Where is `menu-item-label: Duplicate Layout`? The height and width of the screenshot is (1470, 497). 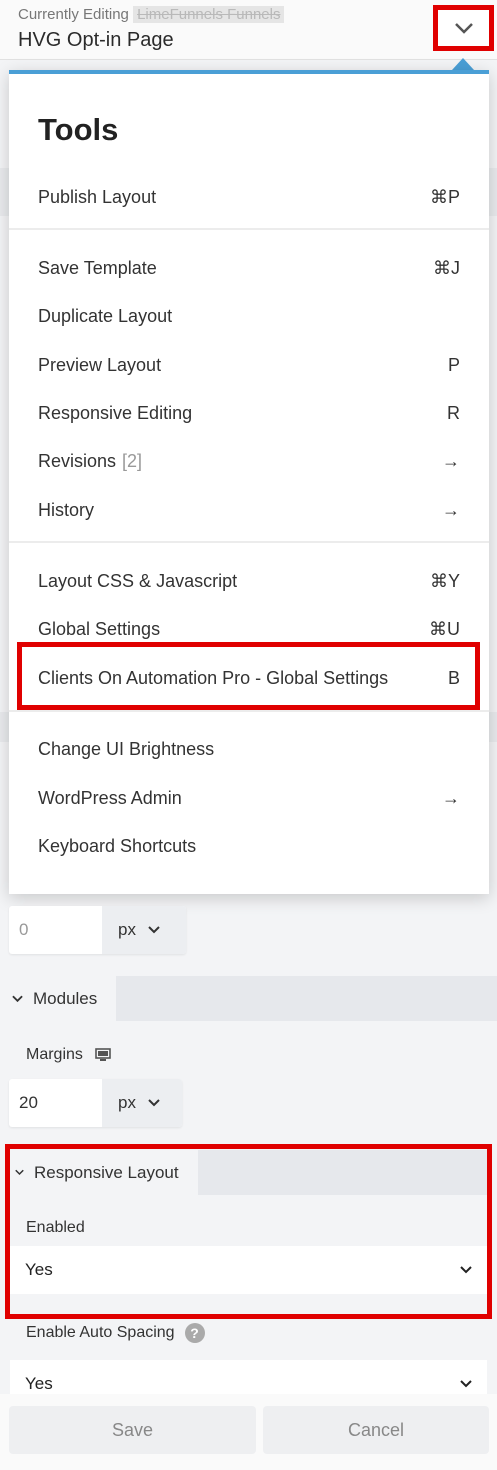 menu-item-label: Duplicate Layout is located at coordinates (105, 315).